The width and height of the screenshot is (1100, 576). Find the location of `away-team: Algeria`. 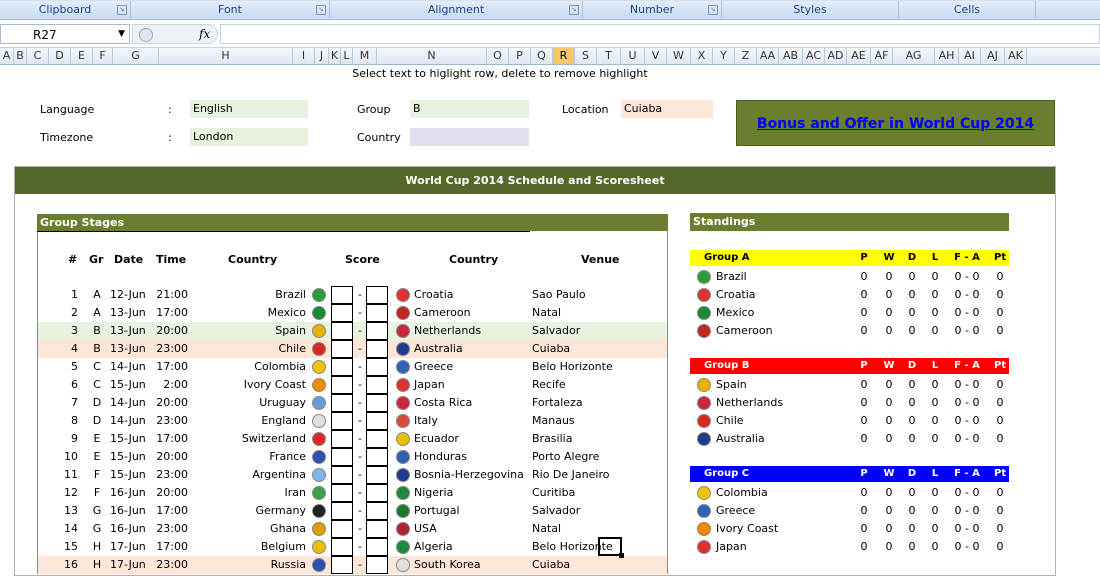

away-team: Algeria is located at coordinates (433, 547).